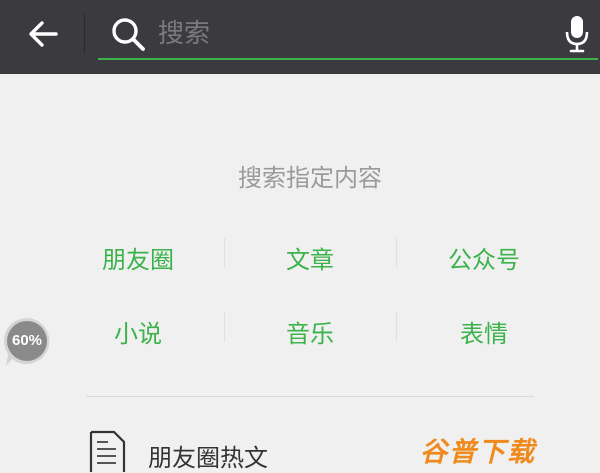 This screenshot has height=473, width=600. I want to click on arrow-left-icon, so click(43, 34).